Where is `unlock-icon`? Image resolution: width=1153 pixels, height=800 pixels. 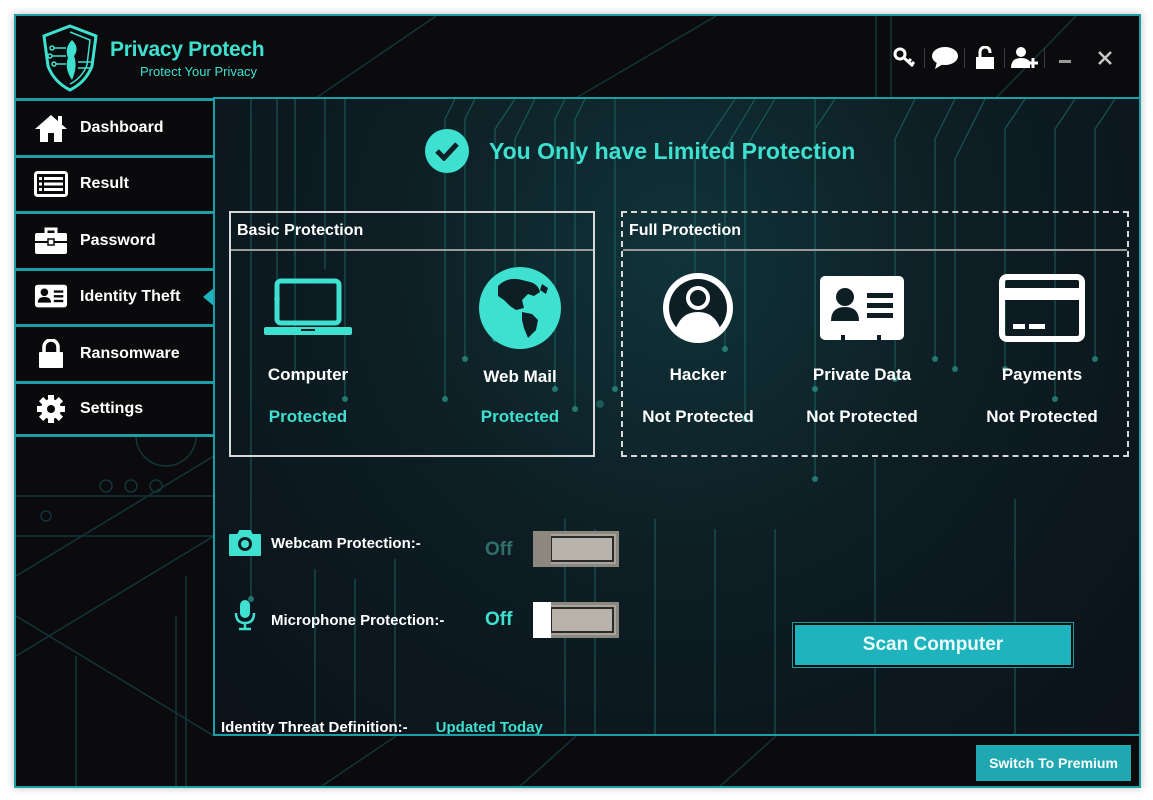 unlock-icon is located at coordinates (985, 57).